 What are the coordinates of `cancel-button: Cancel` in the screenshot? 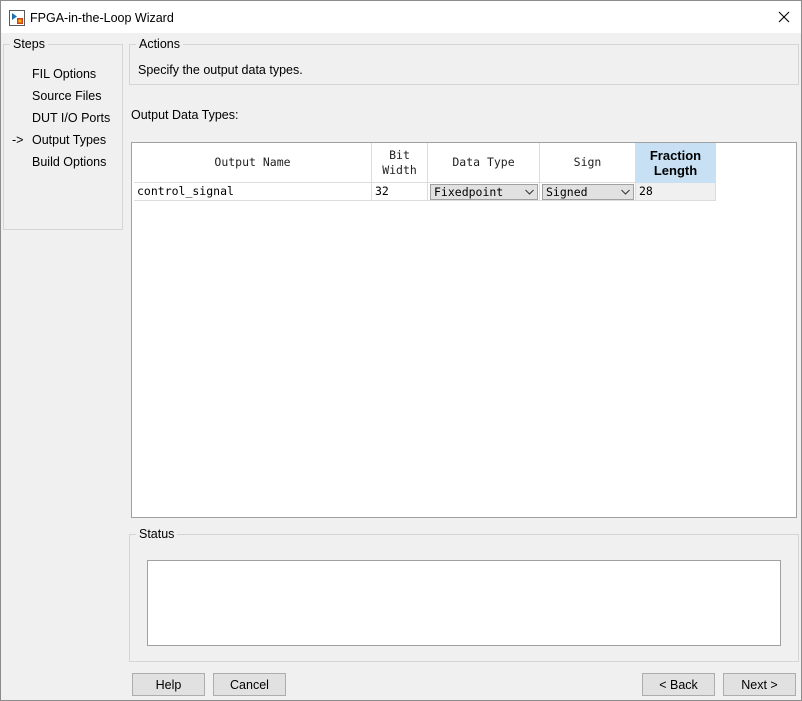 It's located at (249, 684).